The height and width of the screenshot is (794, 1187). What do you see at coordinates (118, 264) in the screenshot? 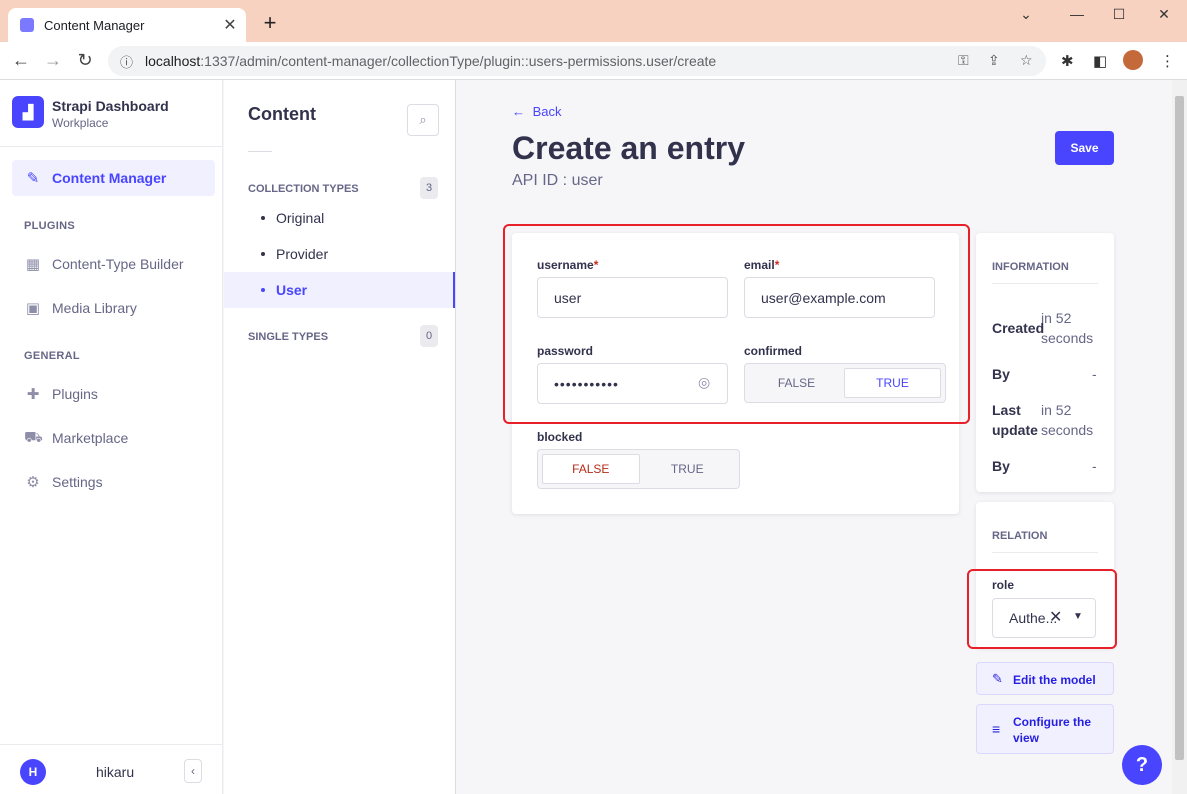
I see `nav-item-label: Content-Type Builder` at bounding box center [118, 264].